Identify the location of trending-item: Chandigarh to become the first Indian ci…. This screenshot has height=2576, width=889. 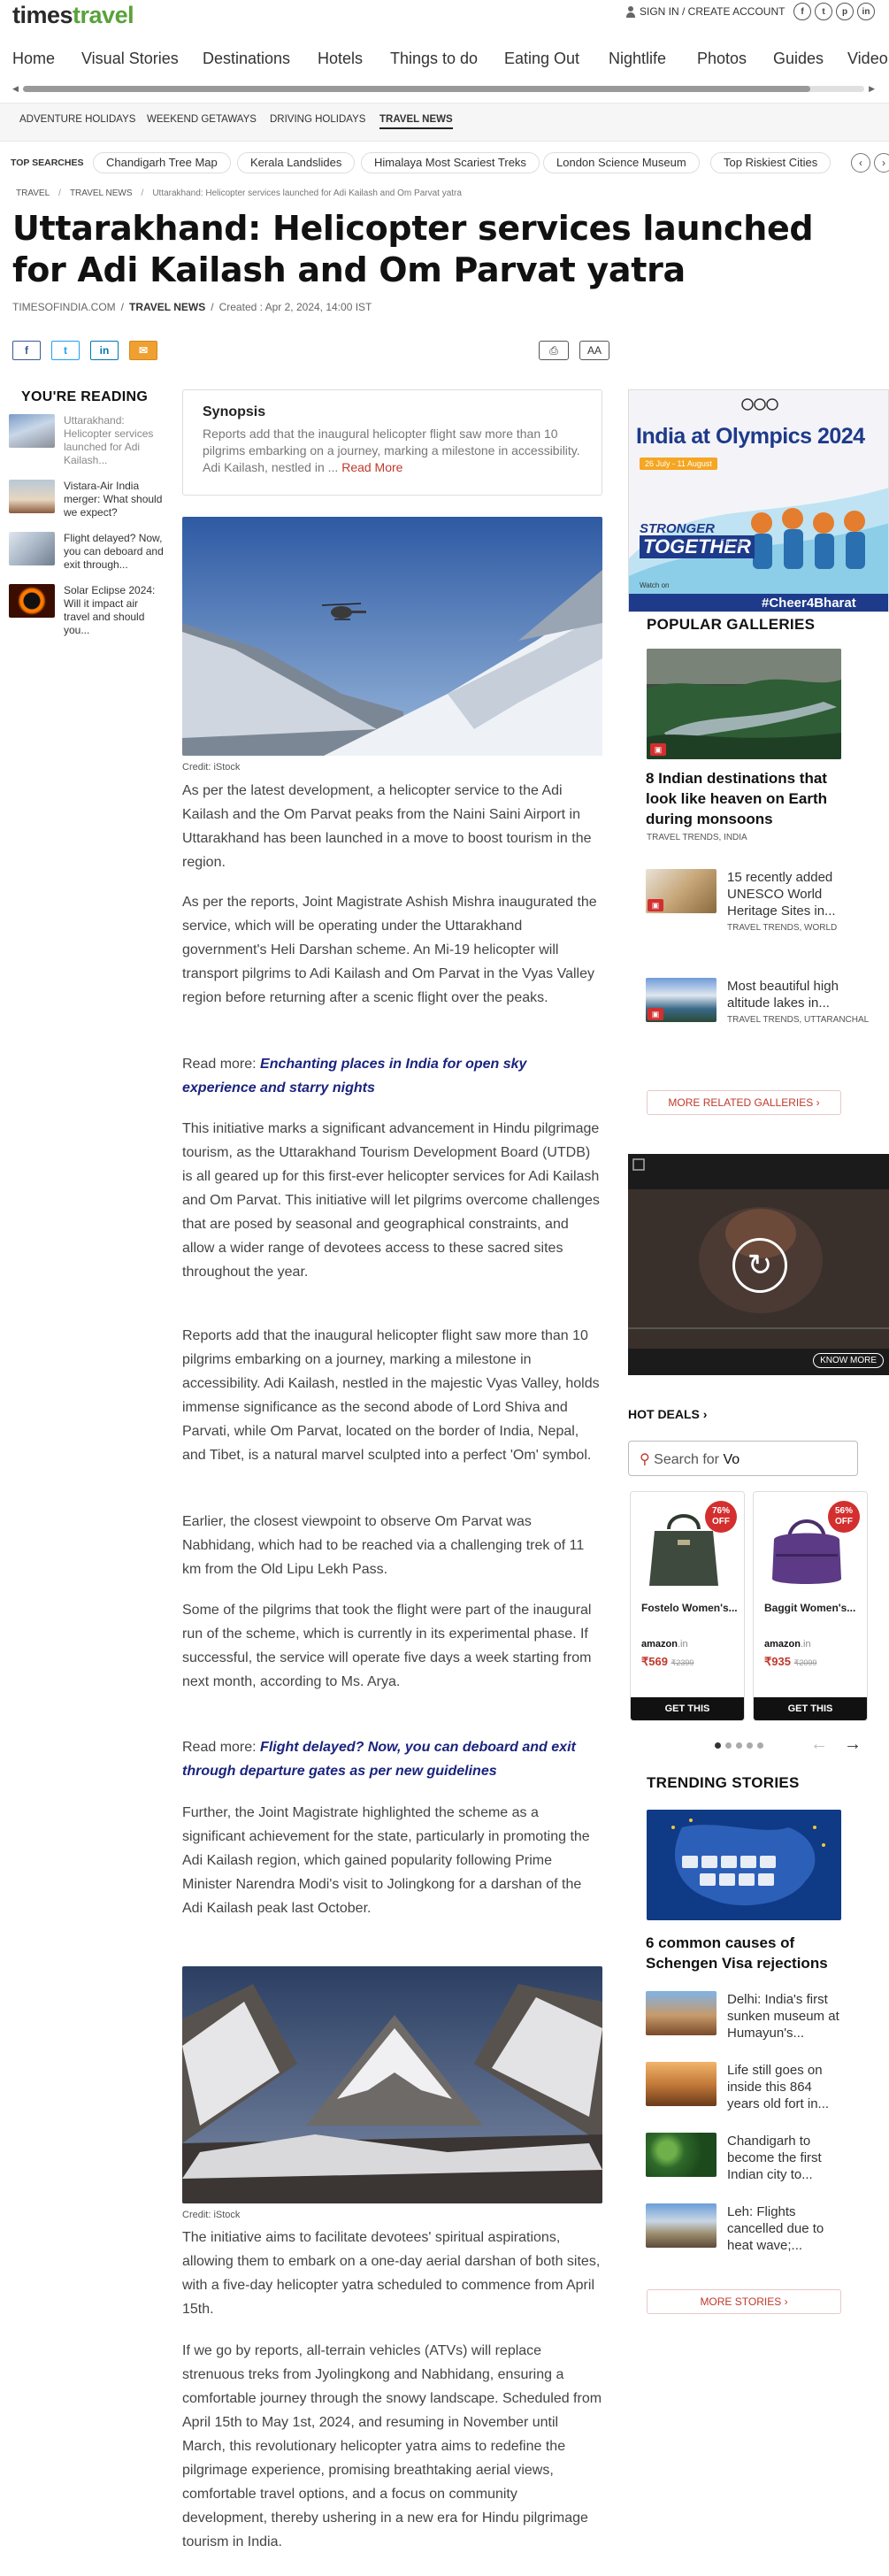
(746, 2158).